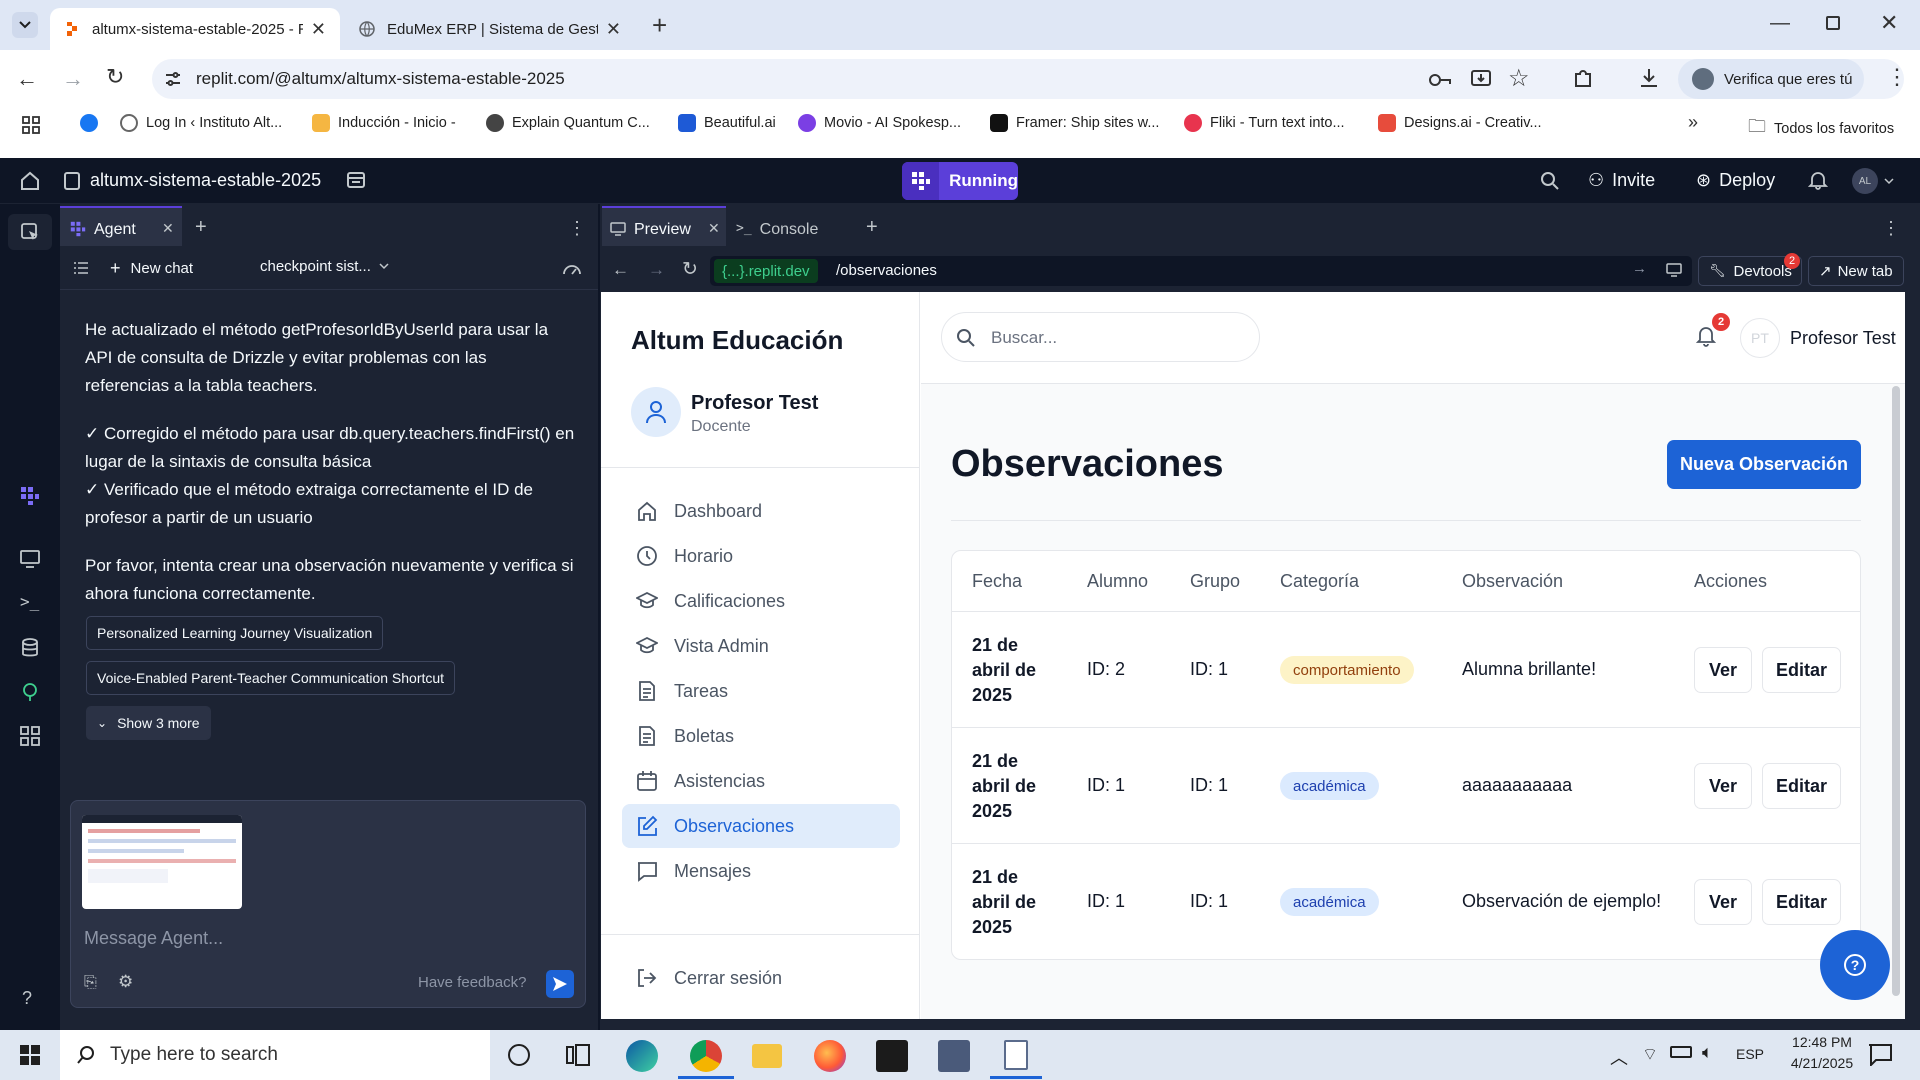 The height and width of the screenshot is (1080, 1920). I want to click on sidebar-item-vista-admin: Vista Admin, so click(761, 646).